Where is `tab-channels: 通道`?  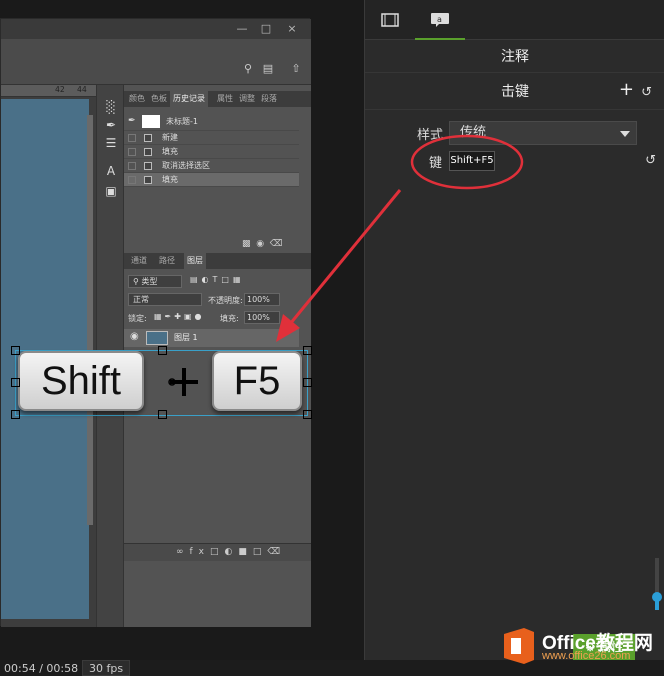 tab-channels: 通道 is located at coordinates (139, 261).